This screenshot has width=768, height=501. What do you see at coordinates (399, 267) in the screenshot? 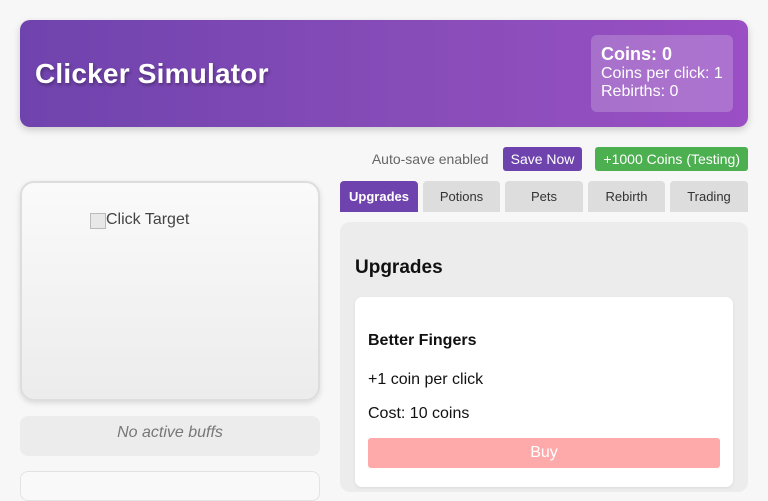
I see `panel-title: Upgrades` at bounding box center [399, 267].